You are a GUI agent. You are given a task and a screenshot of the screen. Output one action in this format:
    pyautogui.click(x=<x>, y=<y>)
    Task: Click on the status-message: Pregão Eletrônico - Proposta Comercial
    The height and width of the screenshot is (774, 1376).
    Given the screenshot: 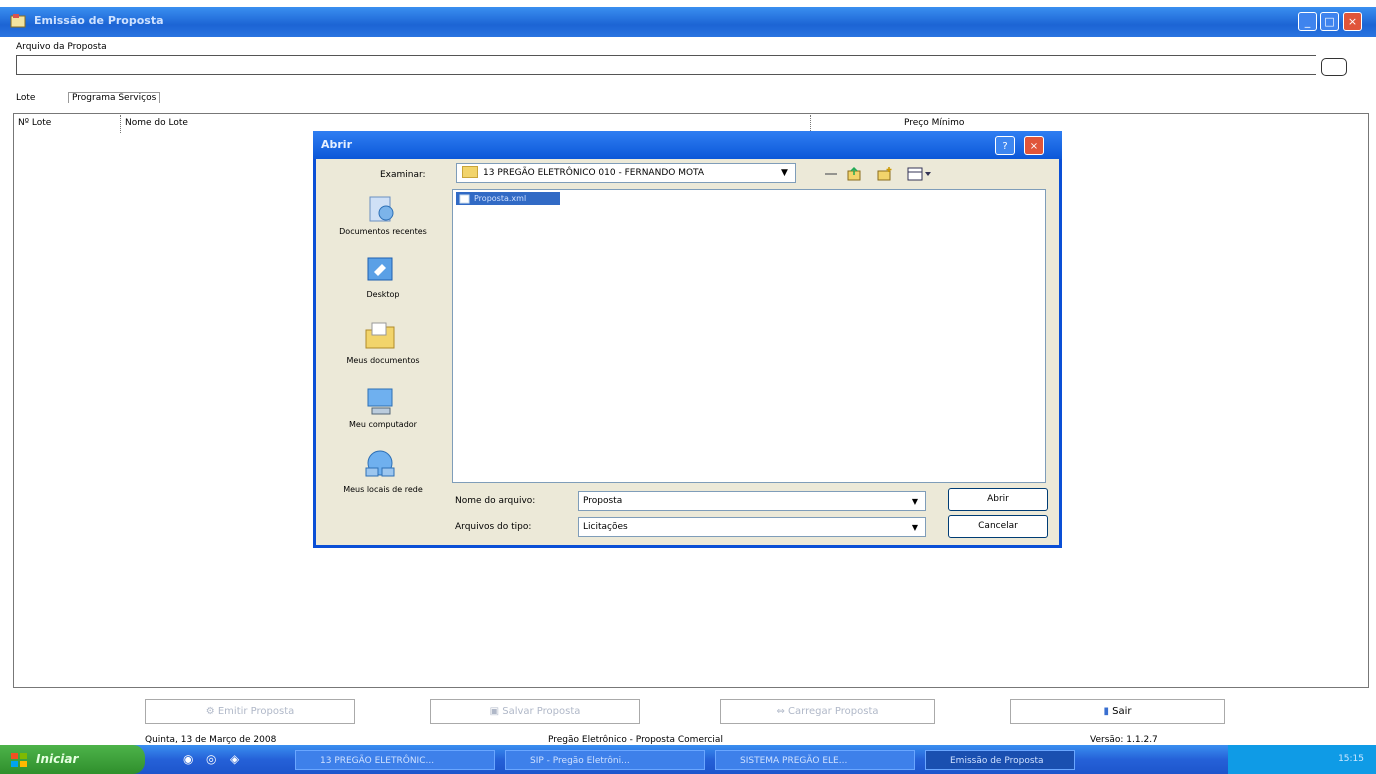 What is the action you would take?
    pyautogui.click(x=635, y=740)
    